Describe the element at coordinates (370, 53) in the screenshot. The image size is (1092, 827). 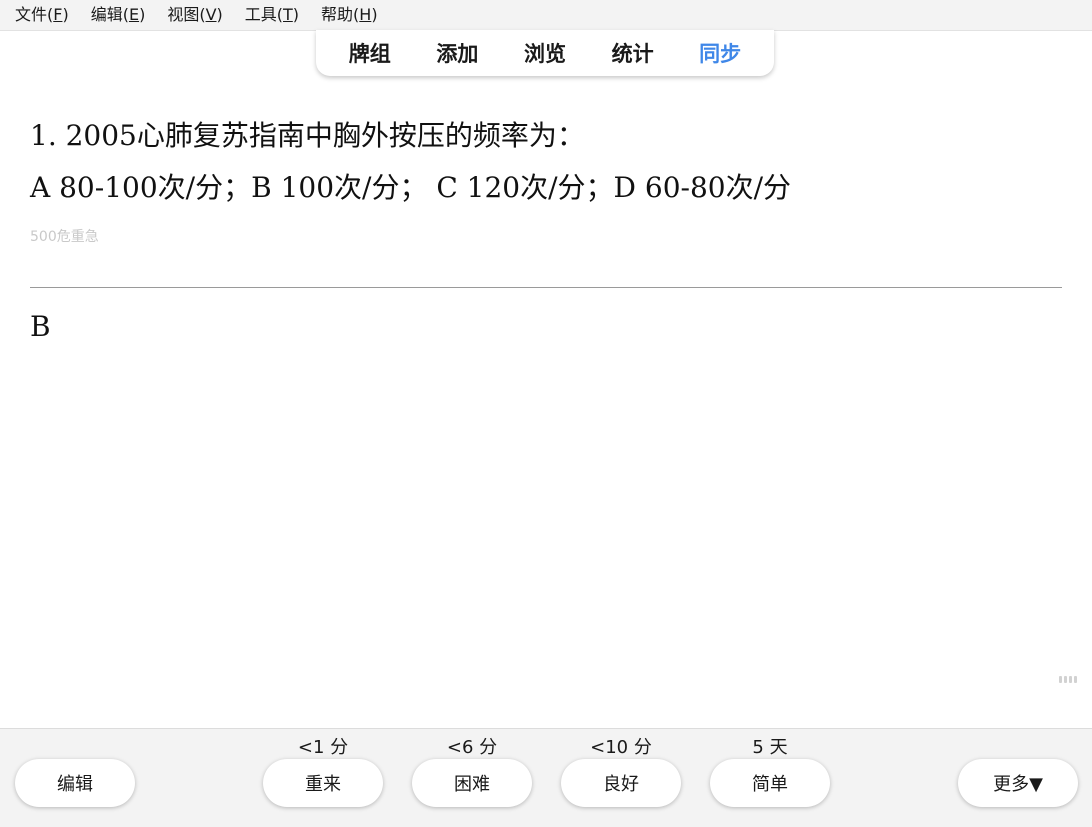
I see `nav-decks: 牌组` at that location.